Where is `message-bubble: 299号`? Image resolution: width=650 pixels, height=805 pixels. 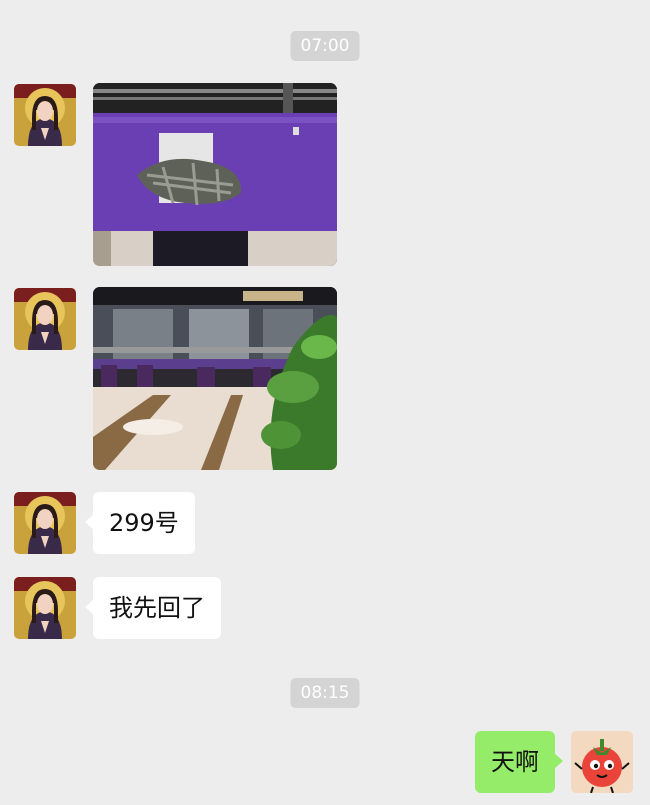
message-bubble: 299号 is located at coordinates (140, 523).